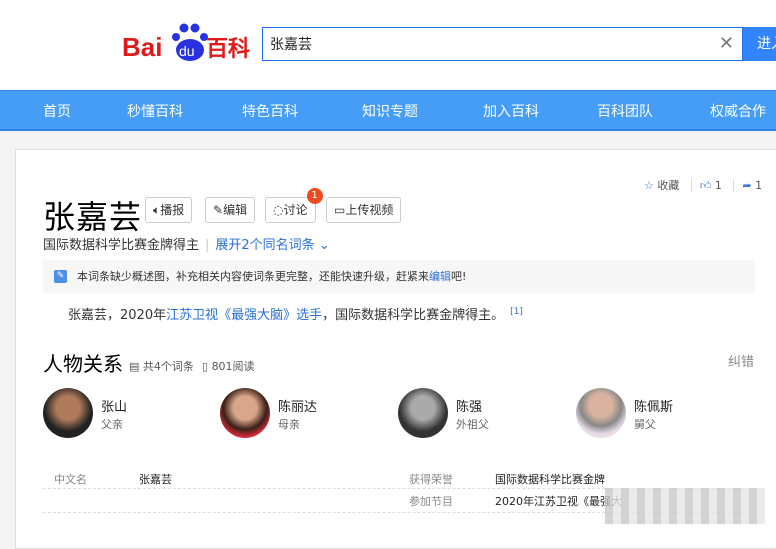 The width and height of the screenshot is (776, 549). Describe the element at coordinates (726, 43) in the screenshot. I see `clear-icon: ✕` at that location.